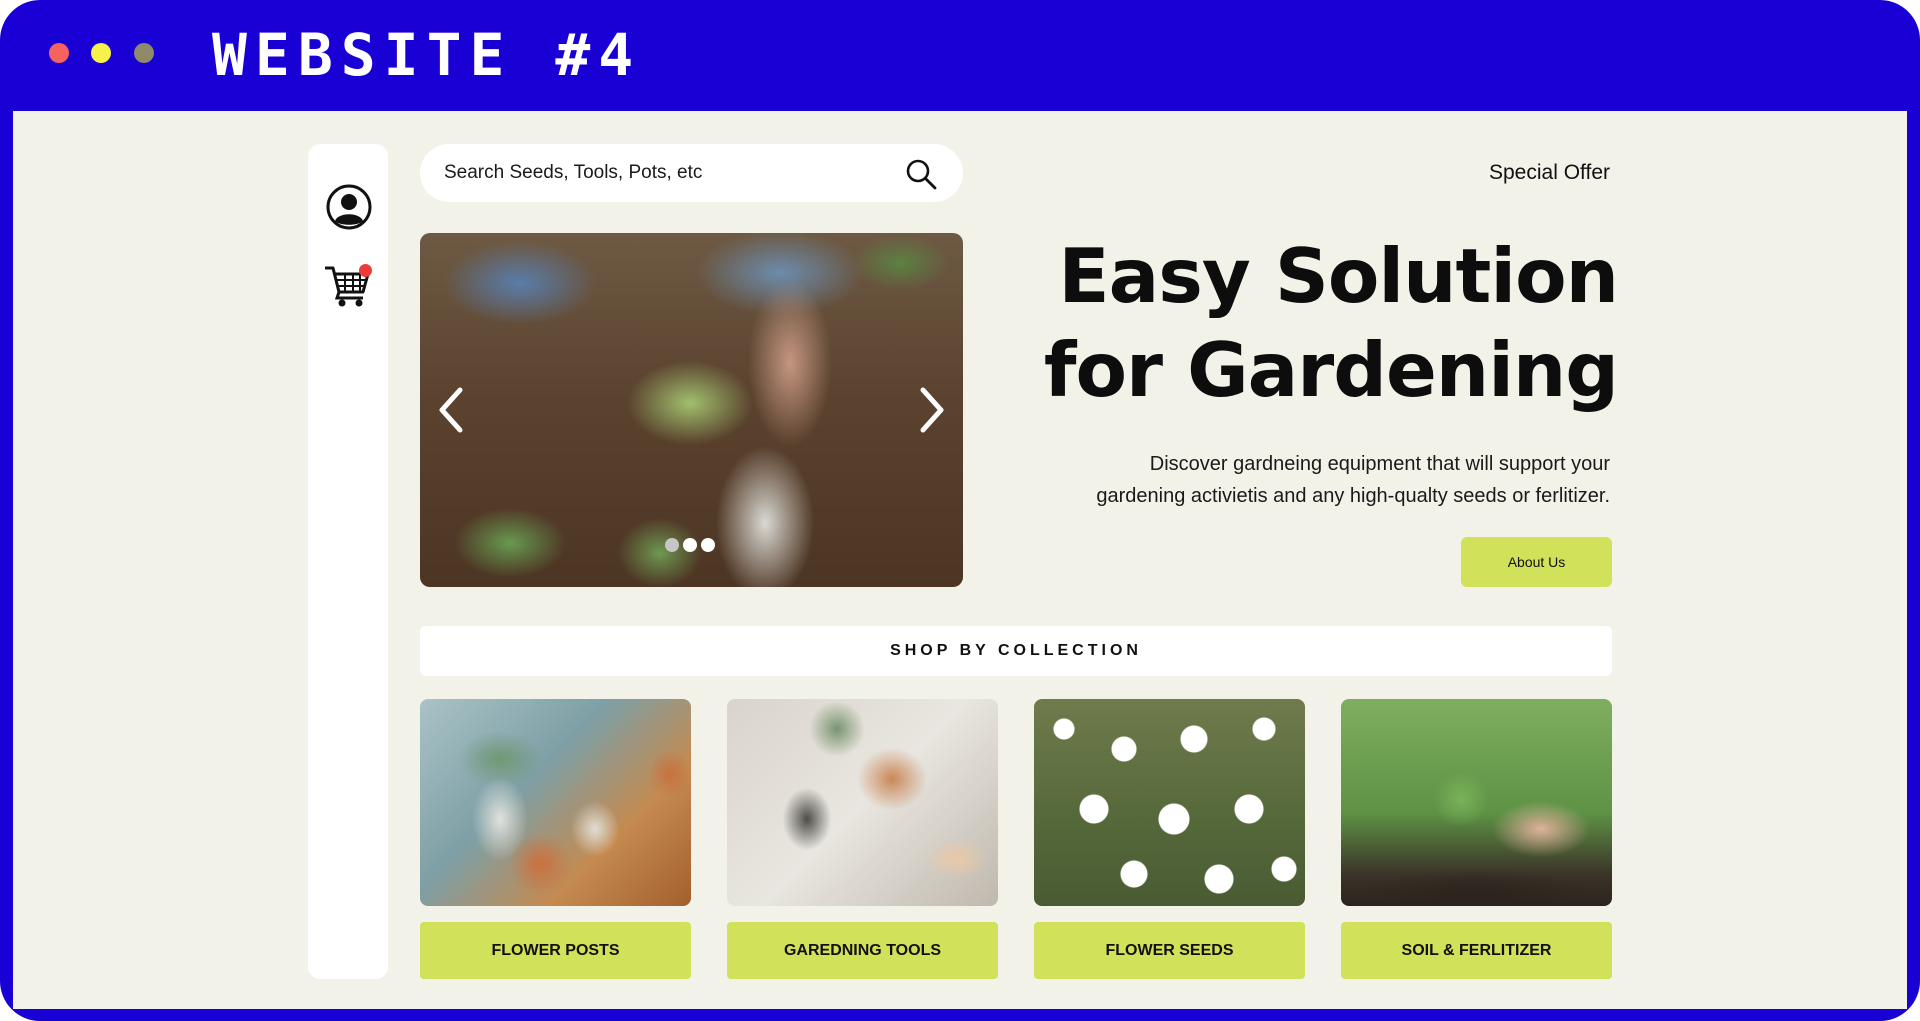 This screenshot has height=1021, width=1920. What do you see at coordinates (1169, 950) in the screenshot?
I see `flower-seeds-button: FLOWER SEEDS` at bounding box center [1169, 950].